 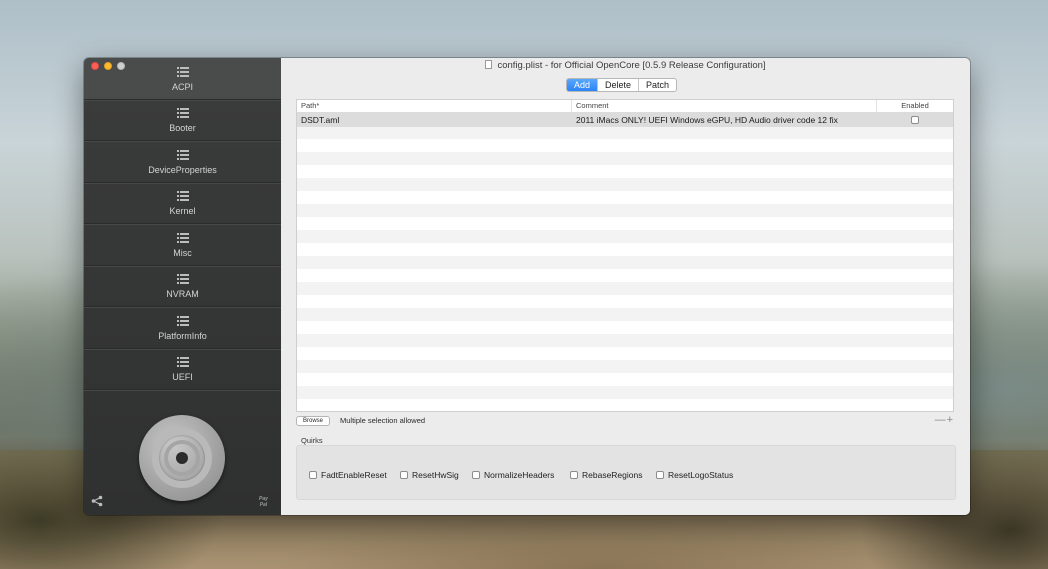 I want to click on cell-enabled, so click(x=915, y=120).